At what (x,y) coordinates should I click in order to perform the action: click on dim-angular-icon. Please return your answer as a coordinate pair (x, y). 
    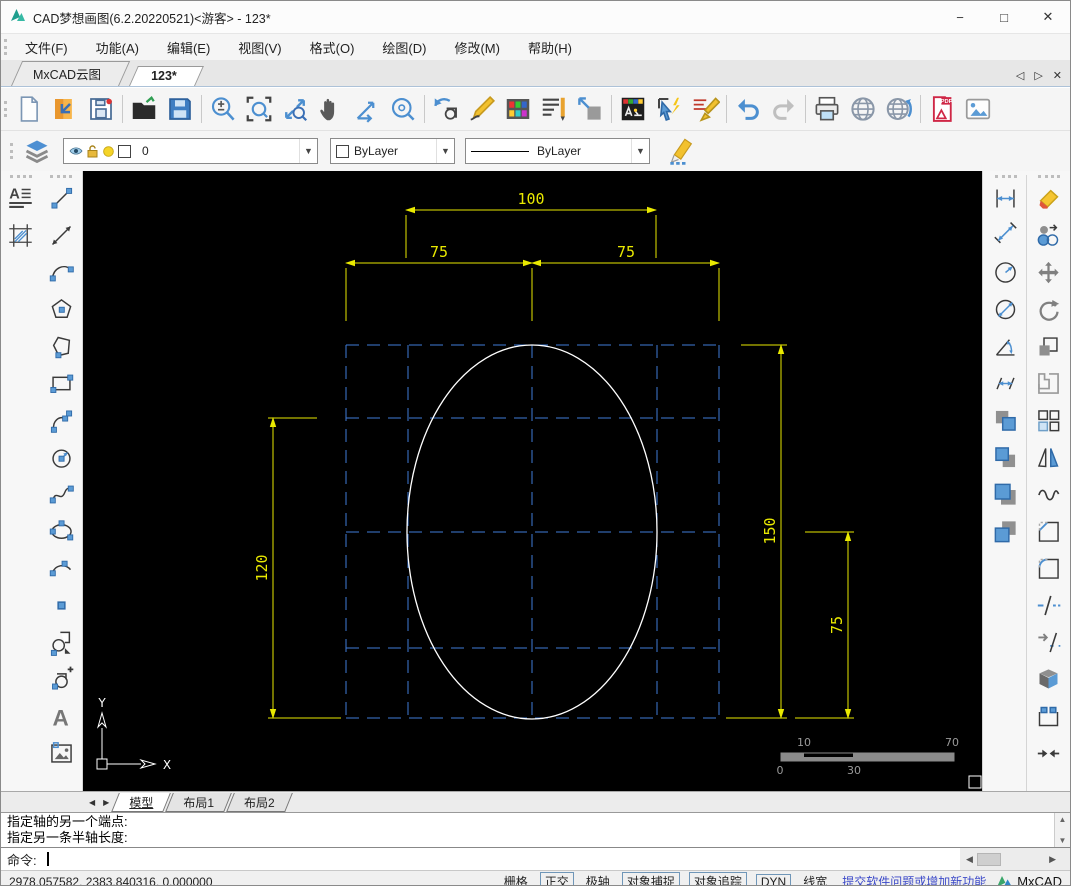
    Looking at the image, I should click on (1006, 346).